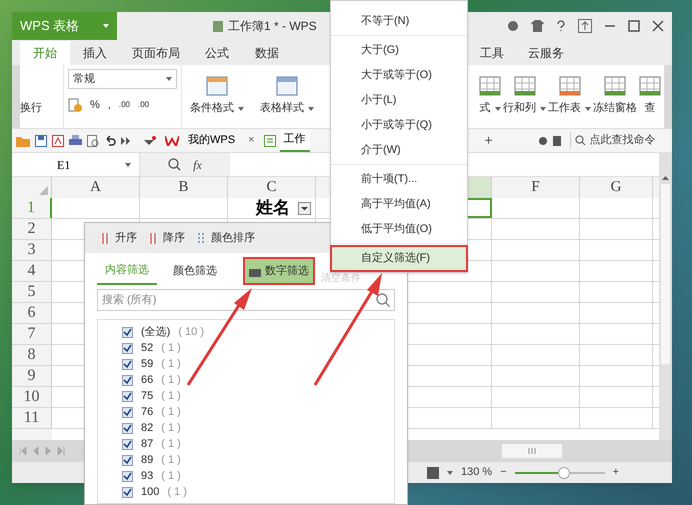  I want to click on filter-item-label: 89, so click(147, 460).